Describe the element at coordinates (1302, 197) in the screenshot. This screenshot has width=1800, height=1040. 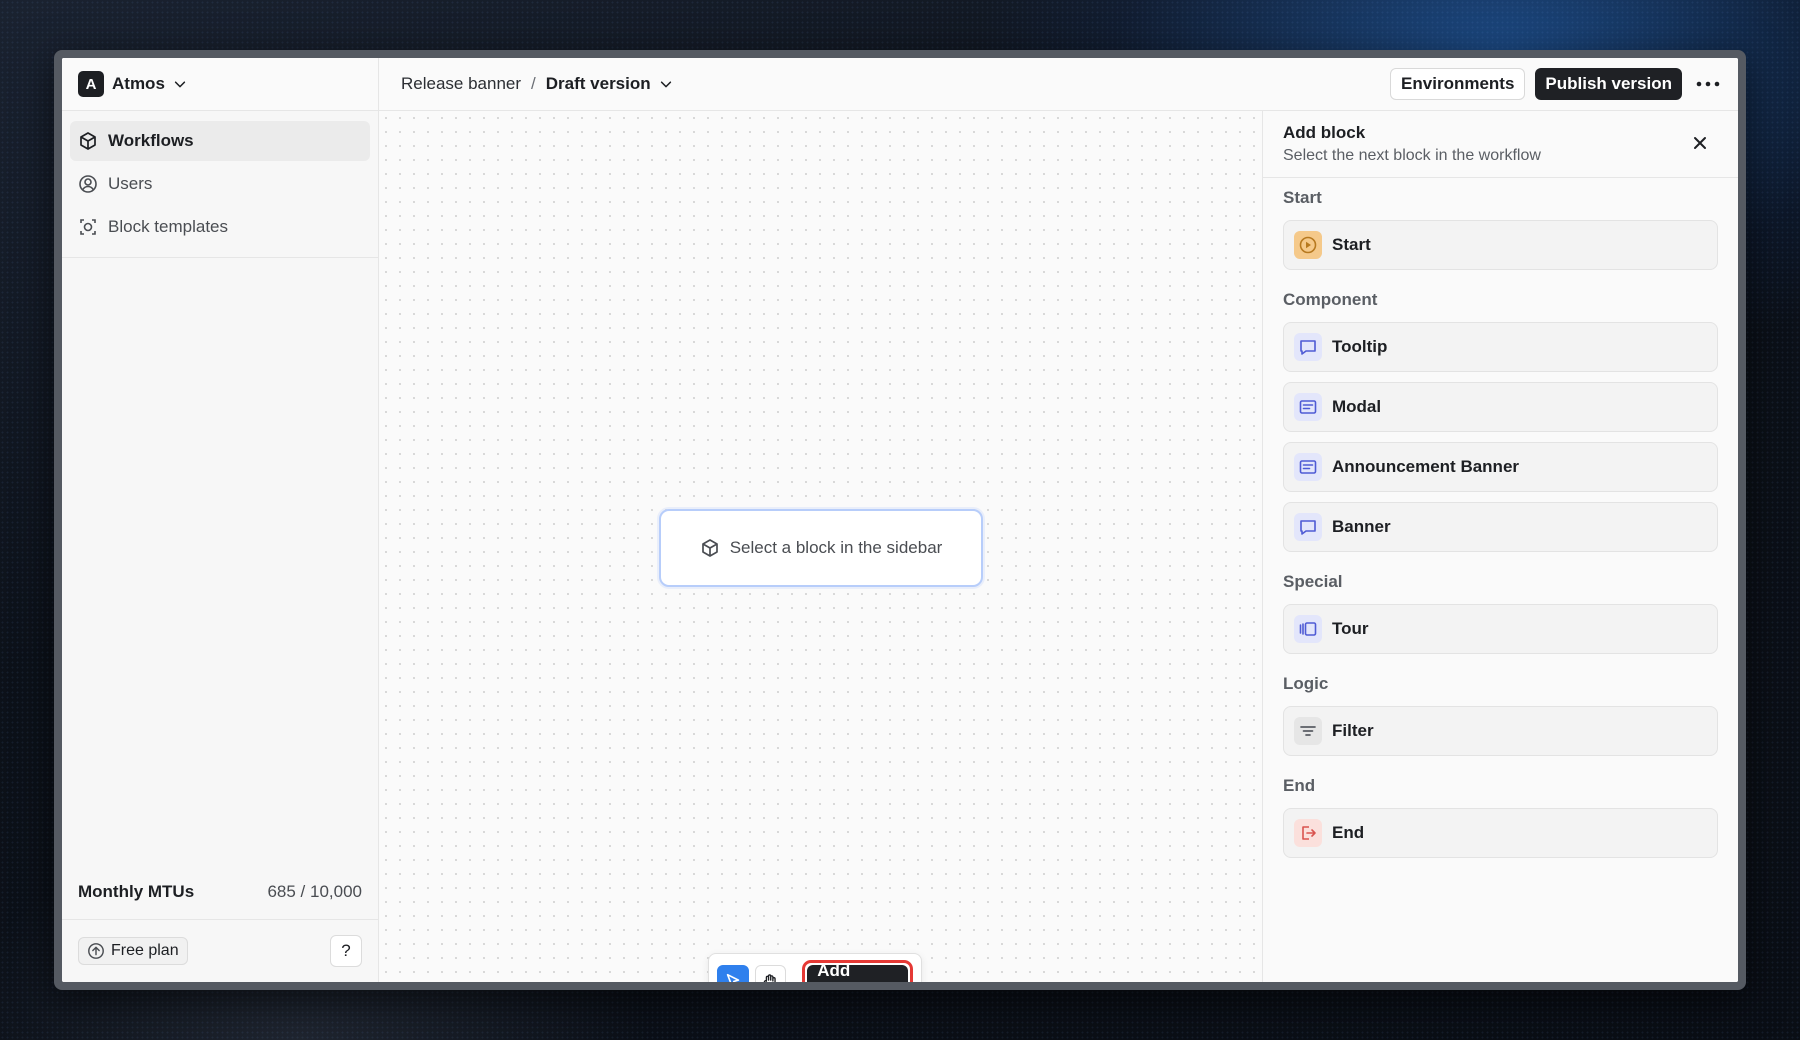
I see `section-label: Start` at that location.